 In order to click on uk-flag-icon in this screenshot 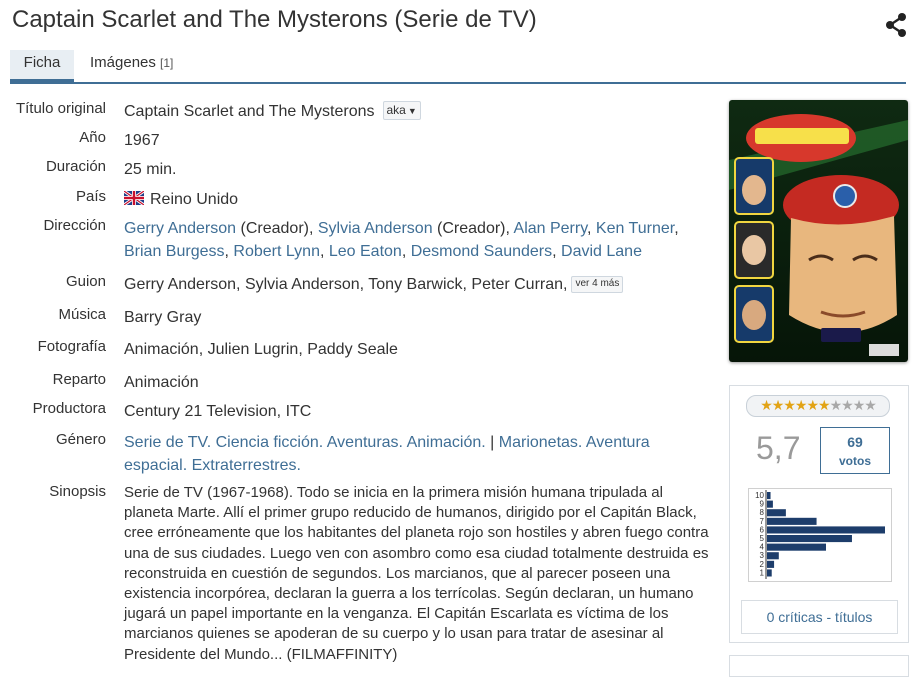, I will do `click(134, 198)`.